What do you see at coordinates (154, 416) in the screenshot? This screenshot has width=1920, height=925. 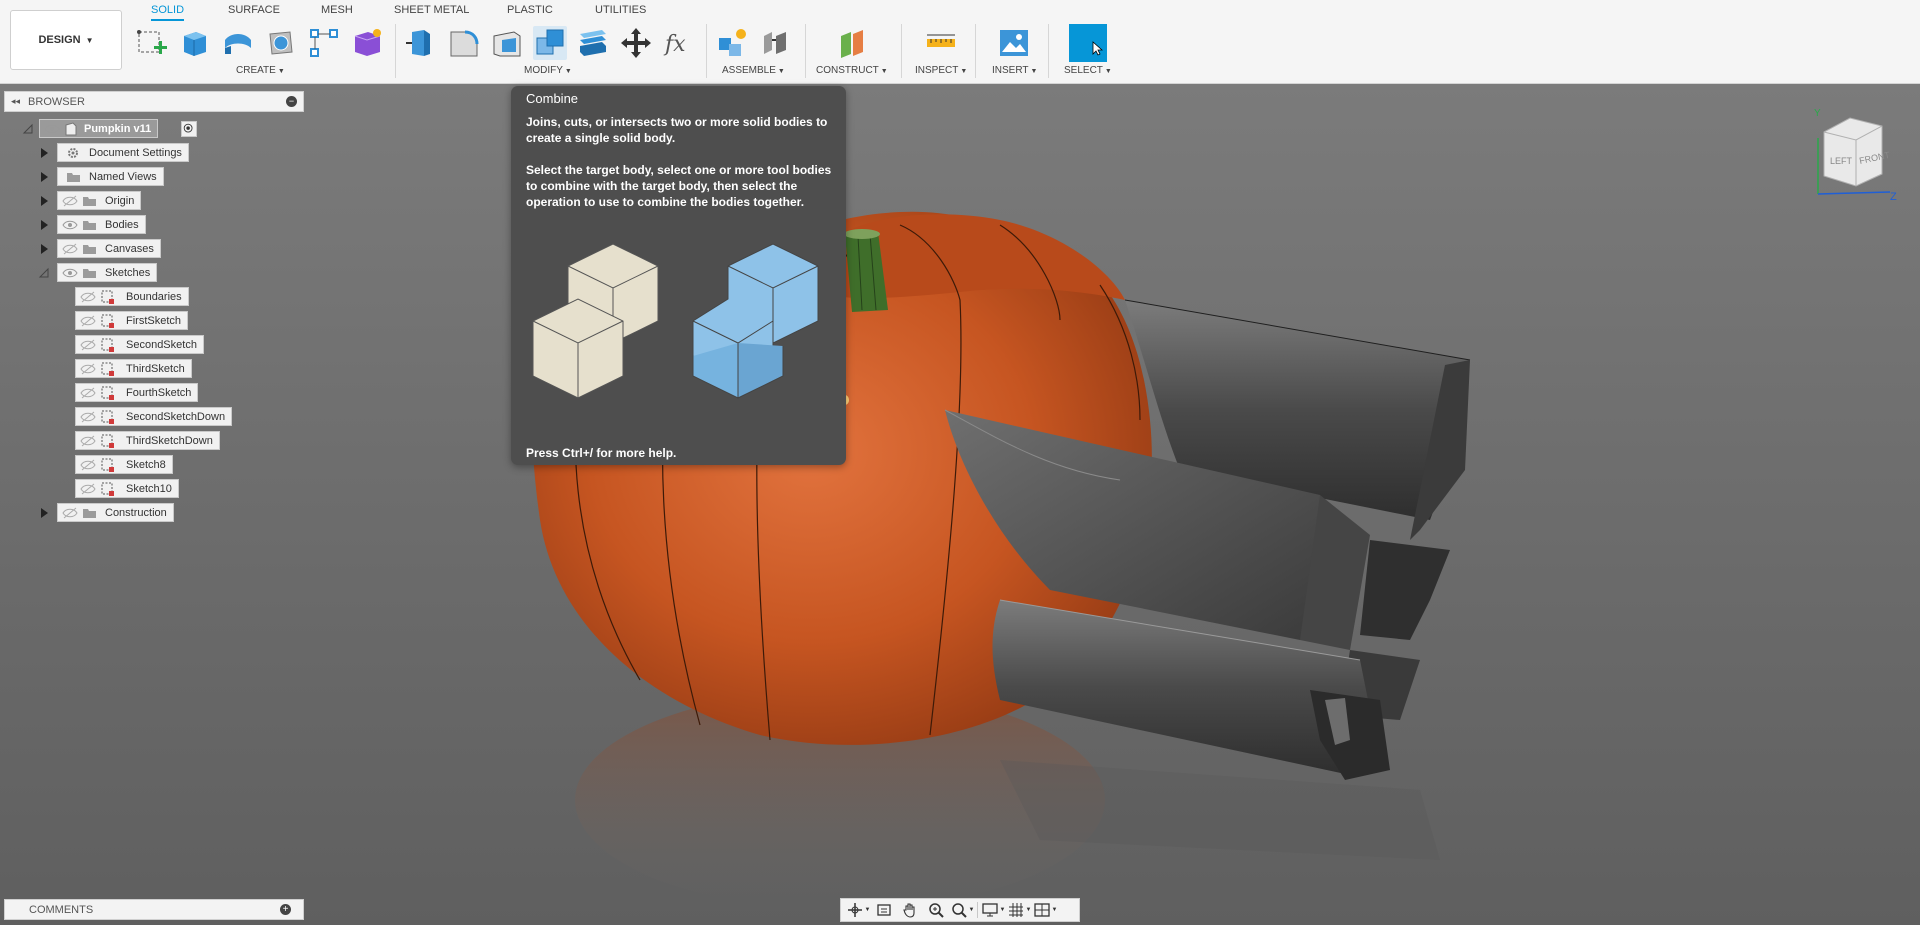 I see `tree-item-sketch: SecondSketchDown` at bounding box center [154, 416].